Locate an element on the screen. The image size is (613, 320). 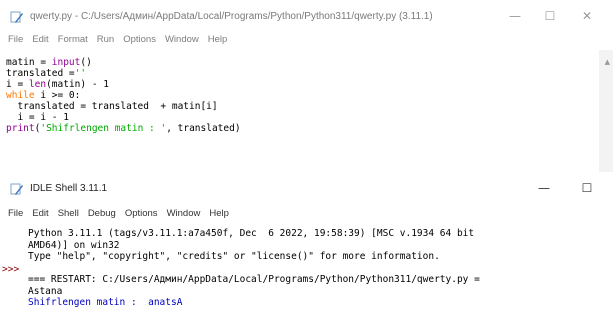
shell-title: IDLE Shell 3.11.1 is located at coordinates (69, 188).